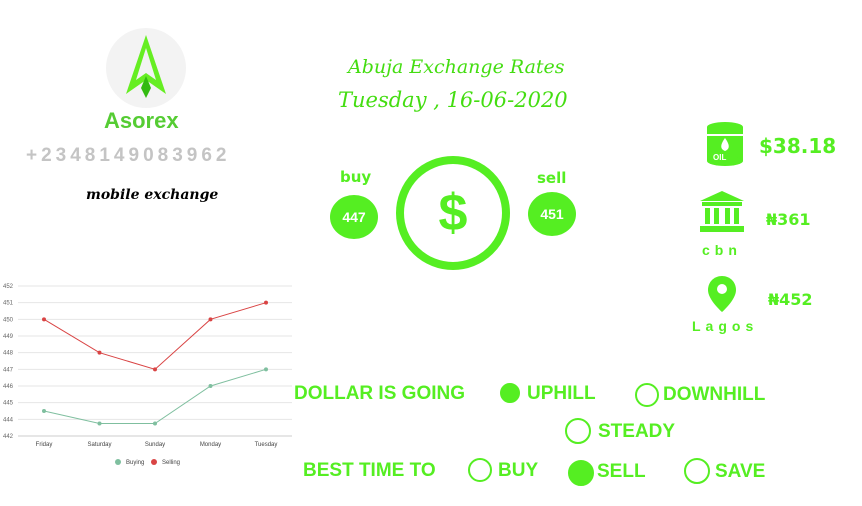  I want to click on cbn-label: cbn, so click(722, 250).